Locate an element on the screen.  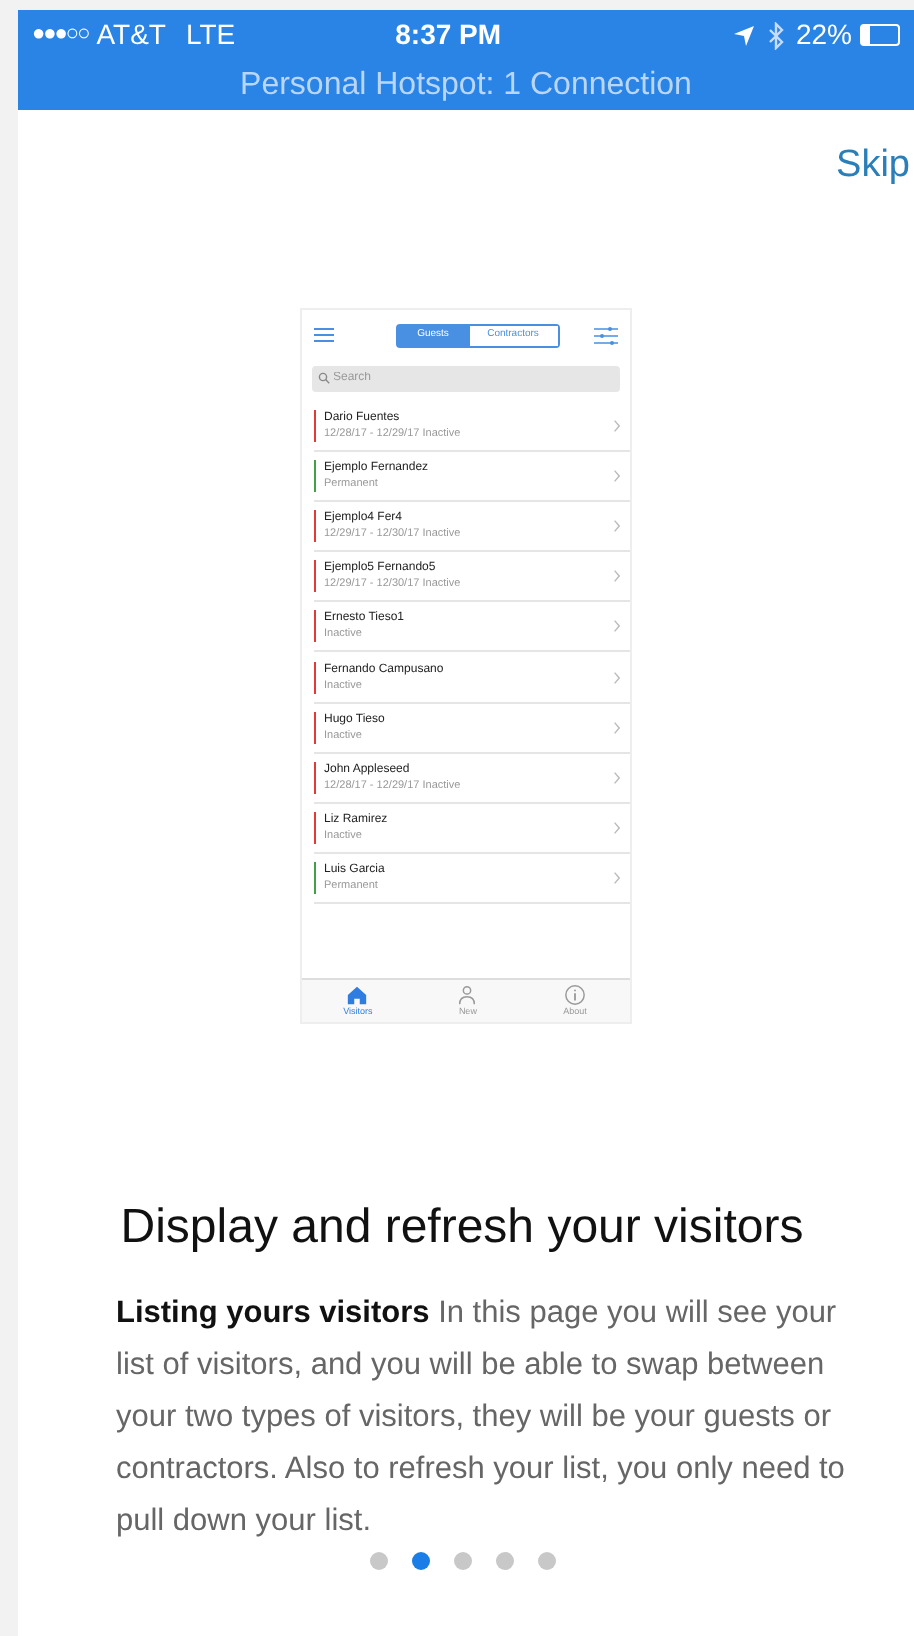
skip-link: Skip is located at coordinates (873, 166).